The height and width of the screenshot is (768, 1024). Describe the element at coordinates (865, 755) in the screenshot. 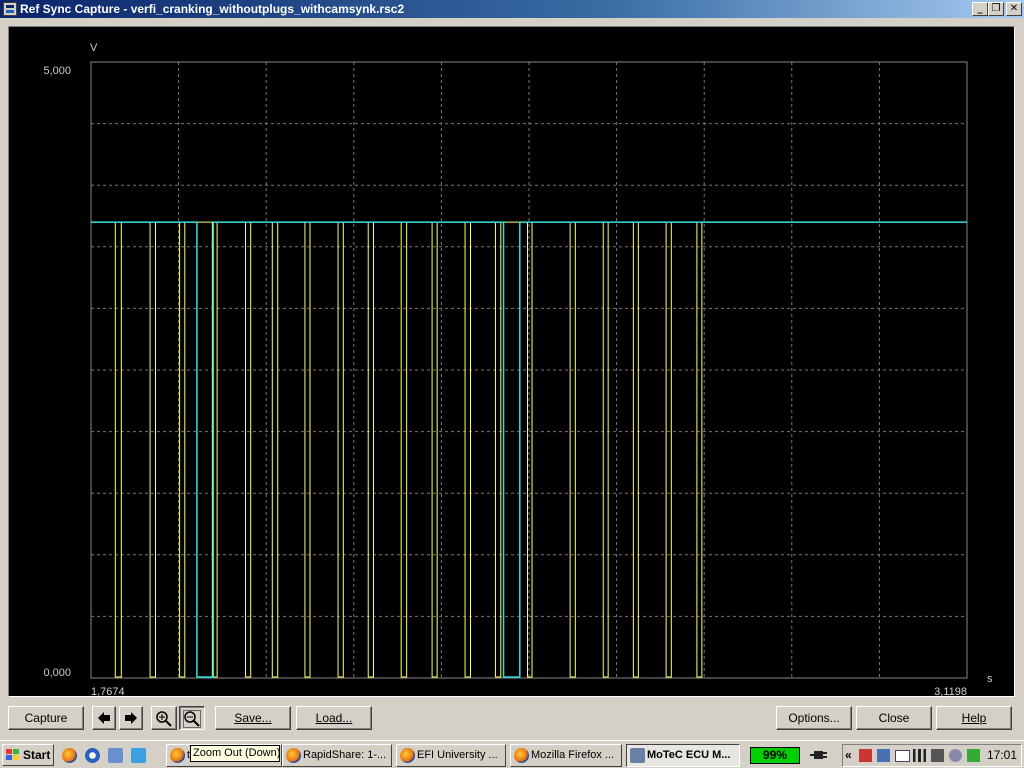

I see `network-disconnected-icon` at that location.